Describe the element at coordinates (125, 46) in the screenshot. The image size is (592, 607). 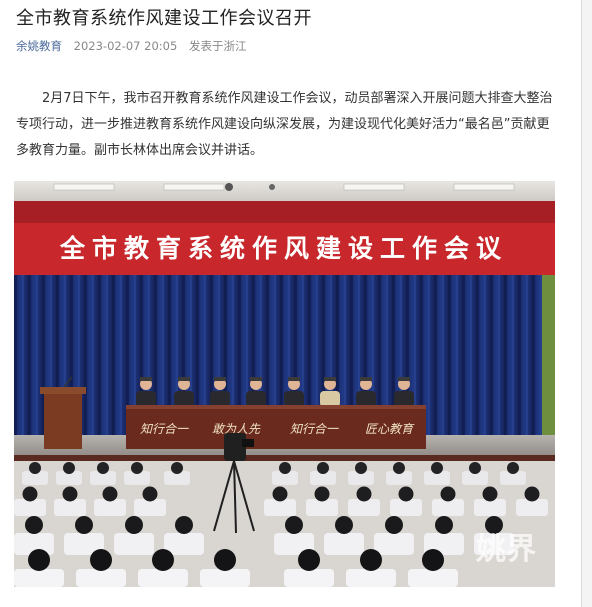
I see `publish-time: 2023-02-07 20:05` at that location.